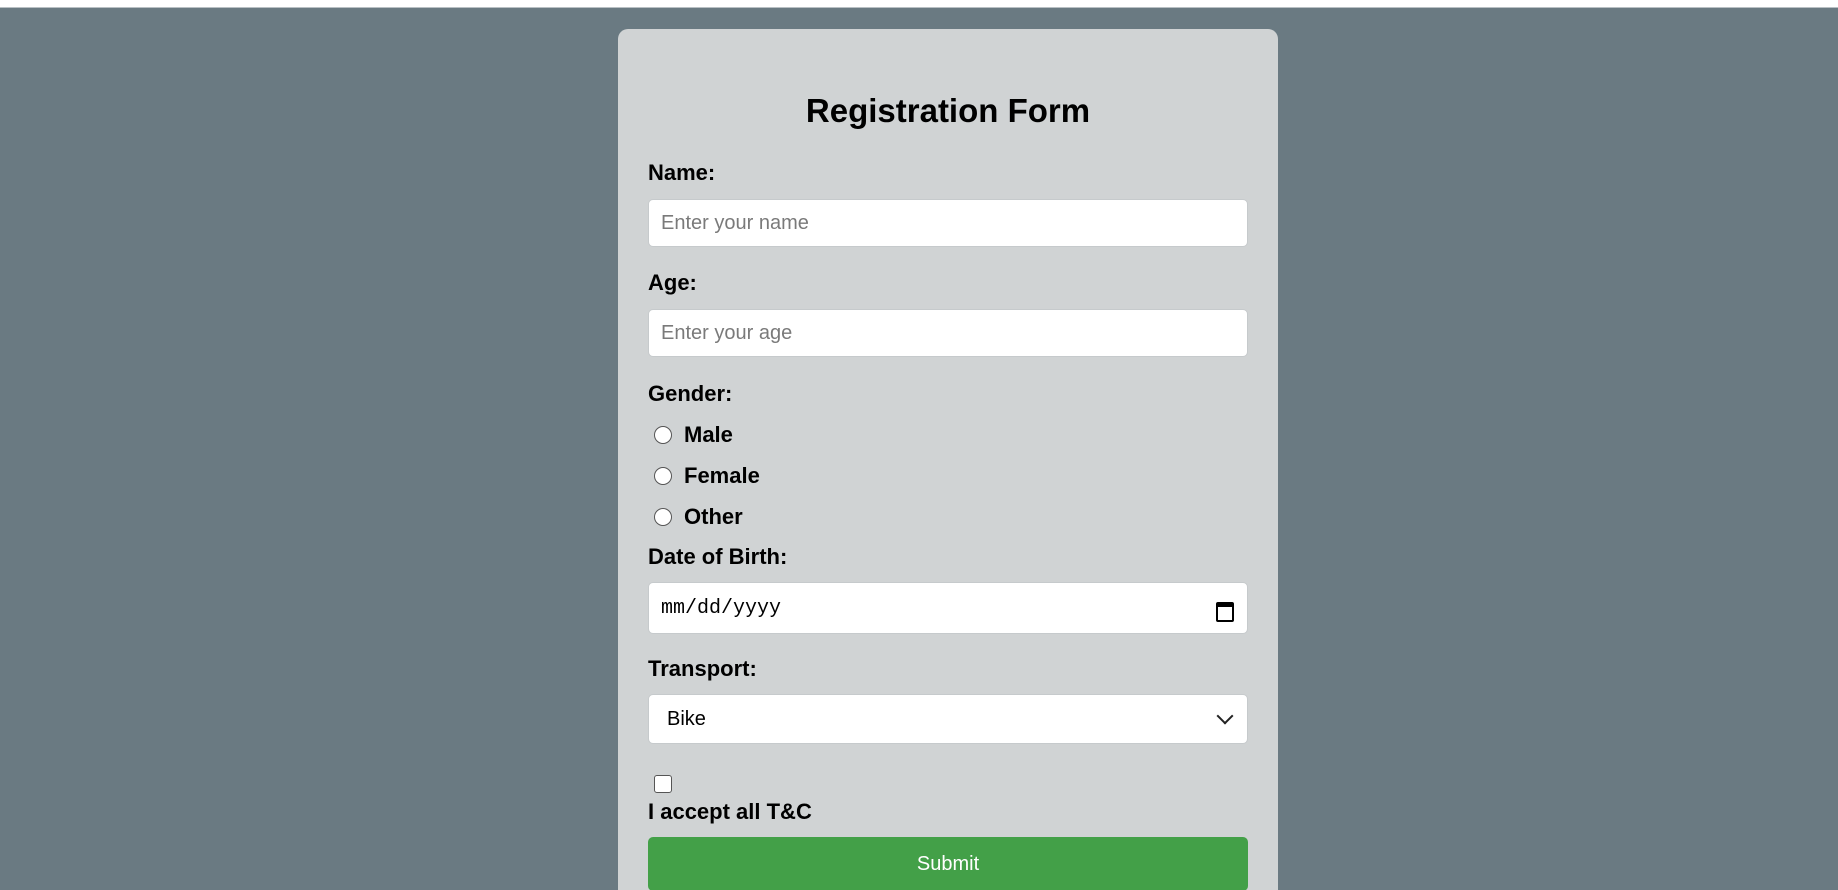 The image size is (1838, 890). What do you see at coordinates (1224, 610) in the screenshot?
I see `calendar-icon` at bounding box center [1224, 610].